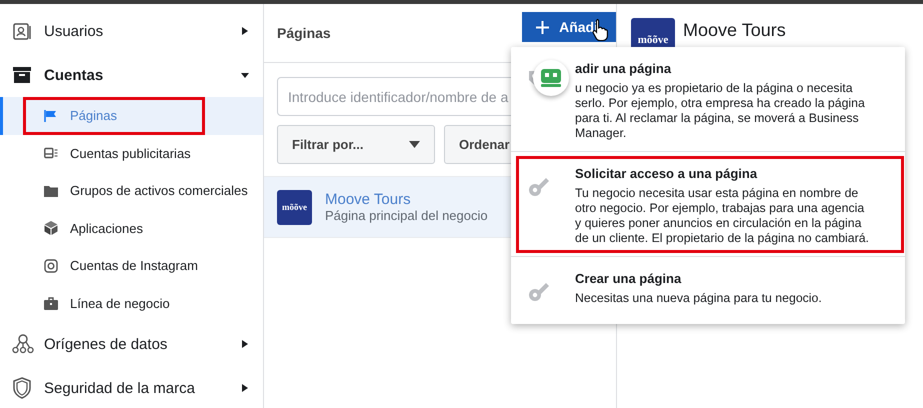  What do you see at coordinates (23, 344) in the screenshot?
I see `network-icon` at bounding box center [23, 344].